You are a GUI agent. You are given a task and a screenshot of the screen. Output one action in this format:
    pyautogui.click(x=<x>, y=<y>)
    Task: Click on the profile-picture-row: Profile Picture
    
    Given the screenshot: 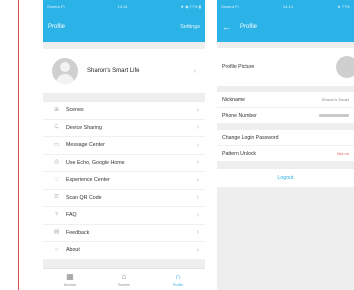 What is the action you would take?
    pyautogui.click(x=285, y=67)
    